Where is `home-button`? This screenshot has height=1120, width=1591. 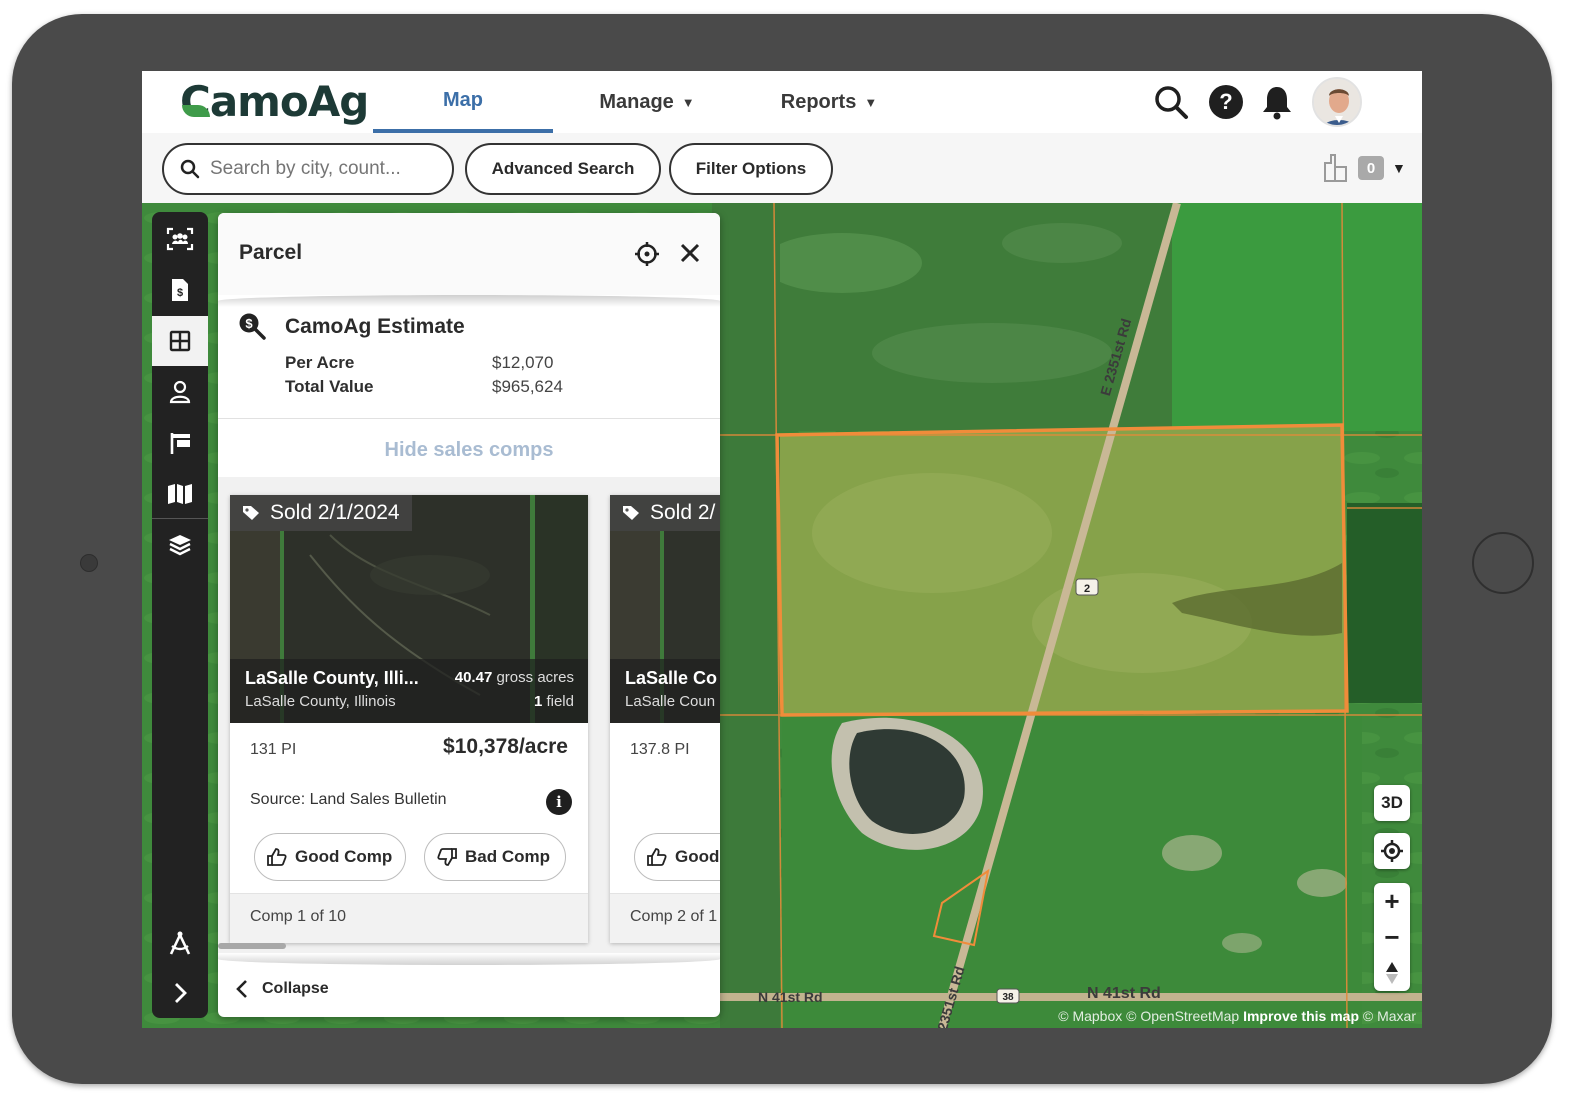
home-button is located at coordinates (1503, 563).